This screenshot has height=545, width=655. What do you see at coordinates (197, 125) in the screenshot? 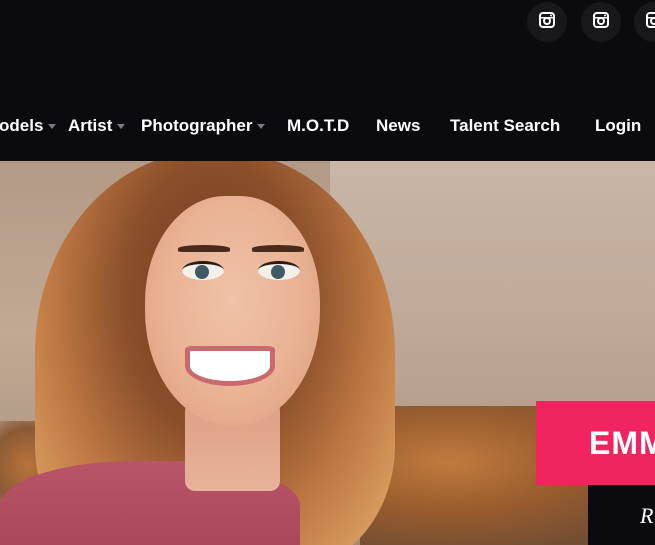
I see `nav-item-label: Photographer` at bounding box center [197, 125].